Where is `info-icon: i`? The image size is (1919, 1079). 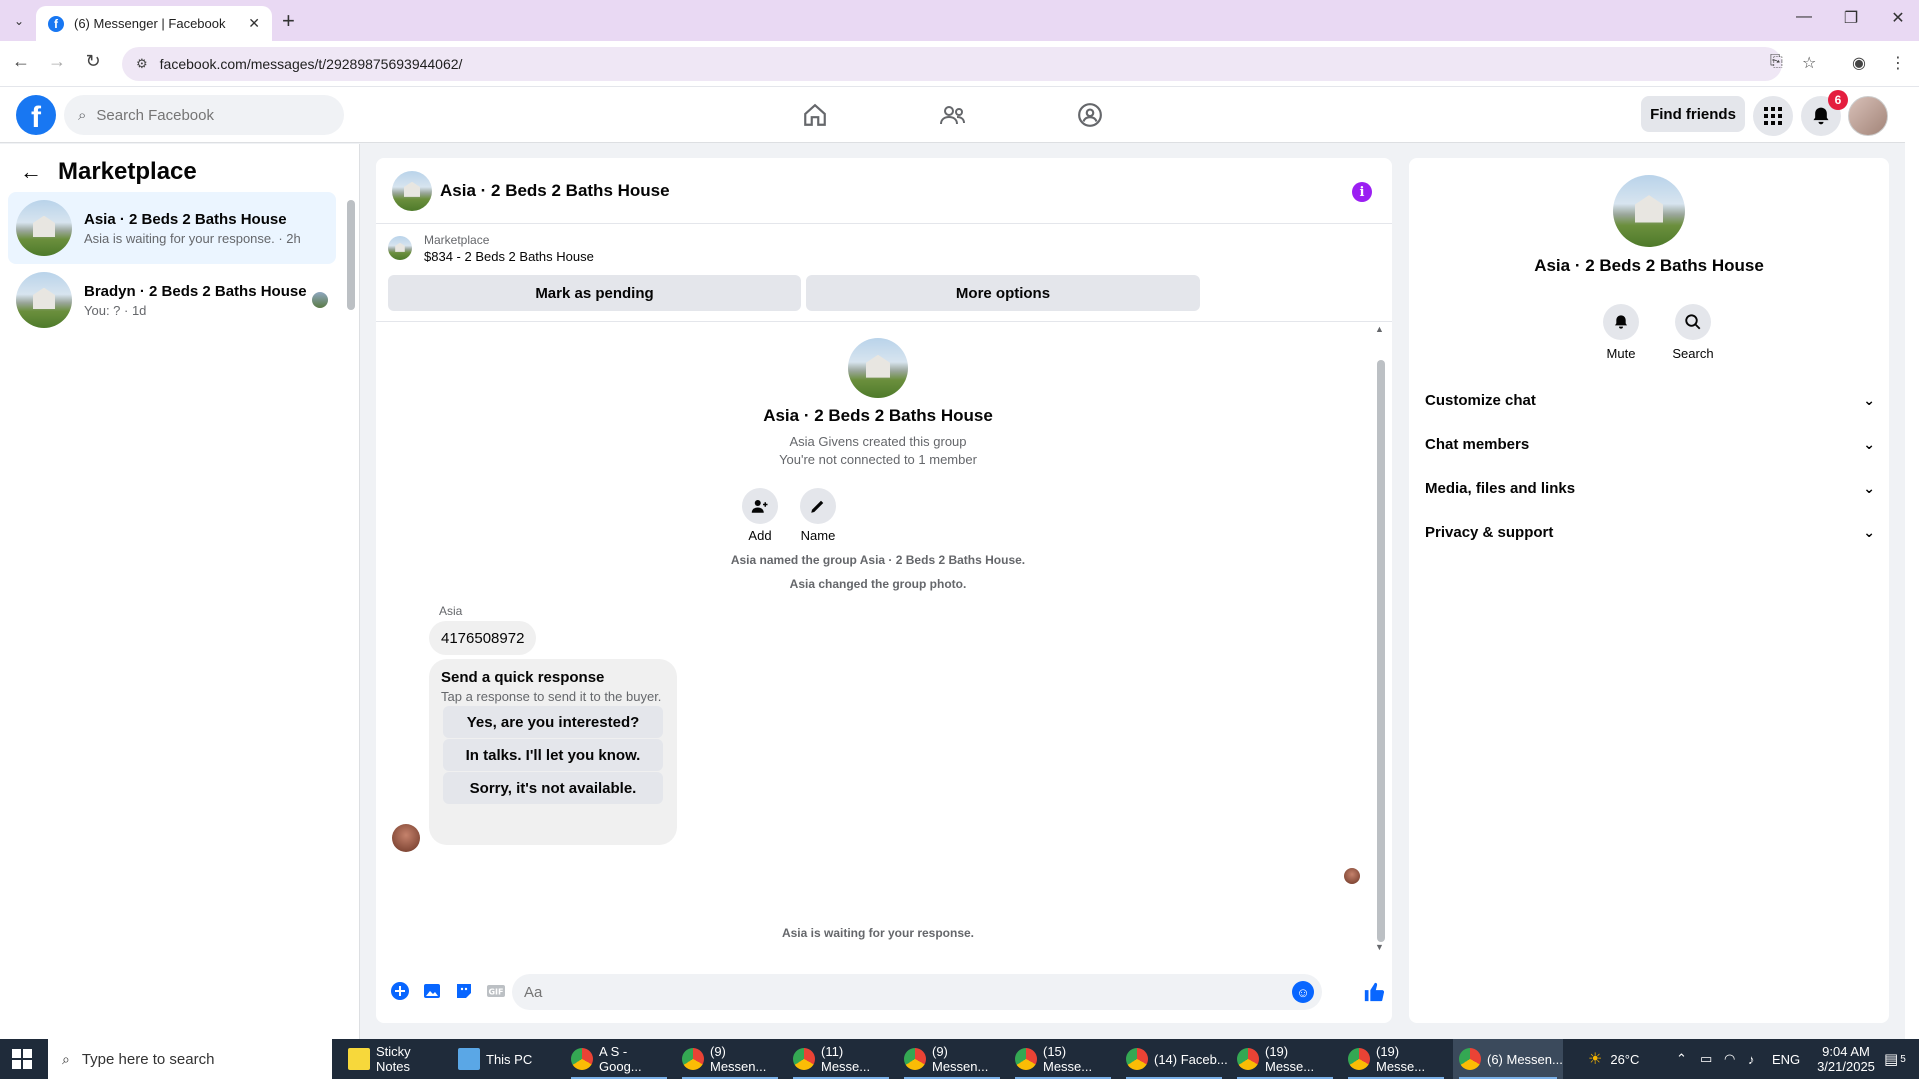 info-icon: i is located at coordinates (1362, 192).